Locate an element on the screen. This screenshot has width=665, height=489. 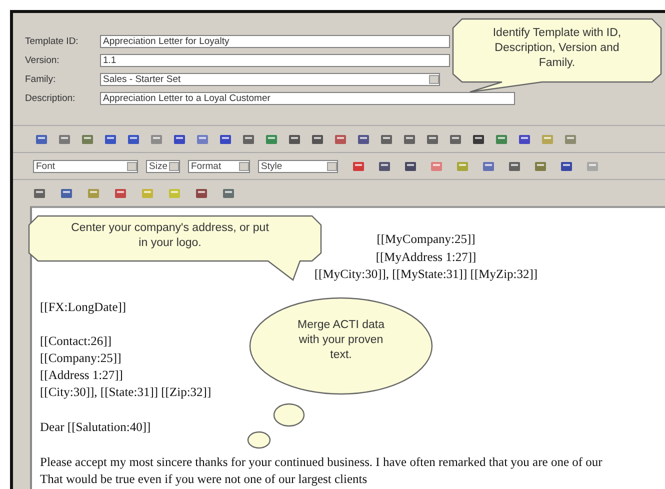
field-label: Description: is located at coordinates (50, 98).